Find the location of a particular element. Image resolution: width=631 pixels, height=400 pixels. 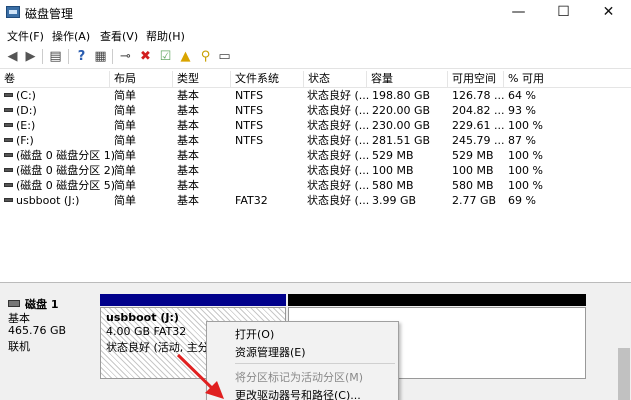

vertical-scrollbar is located at coordinates (624, 374).